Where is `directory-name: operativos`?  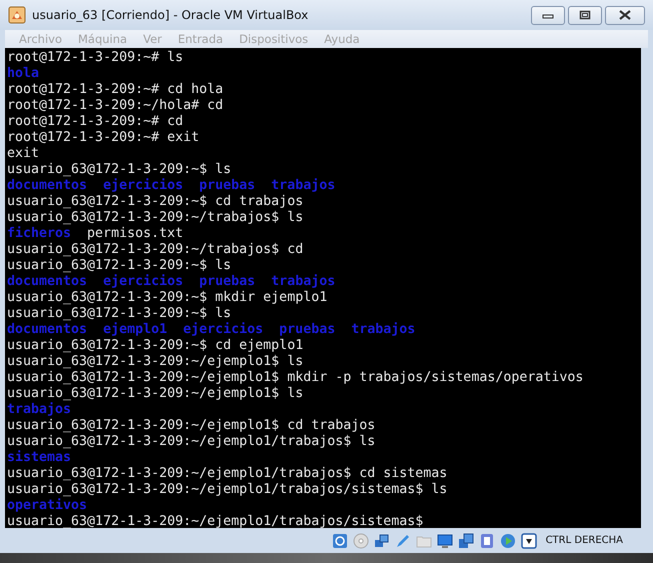
directory-name: operativos is located at coordinates (47, 506).